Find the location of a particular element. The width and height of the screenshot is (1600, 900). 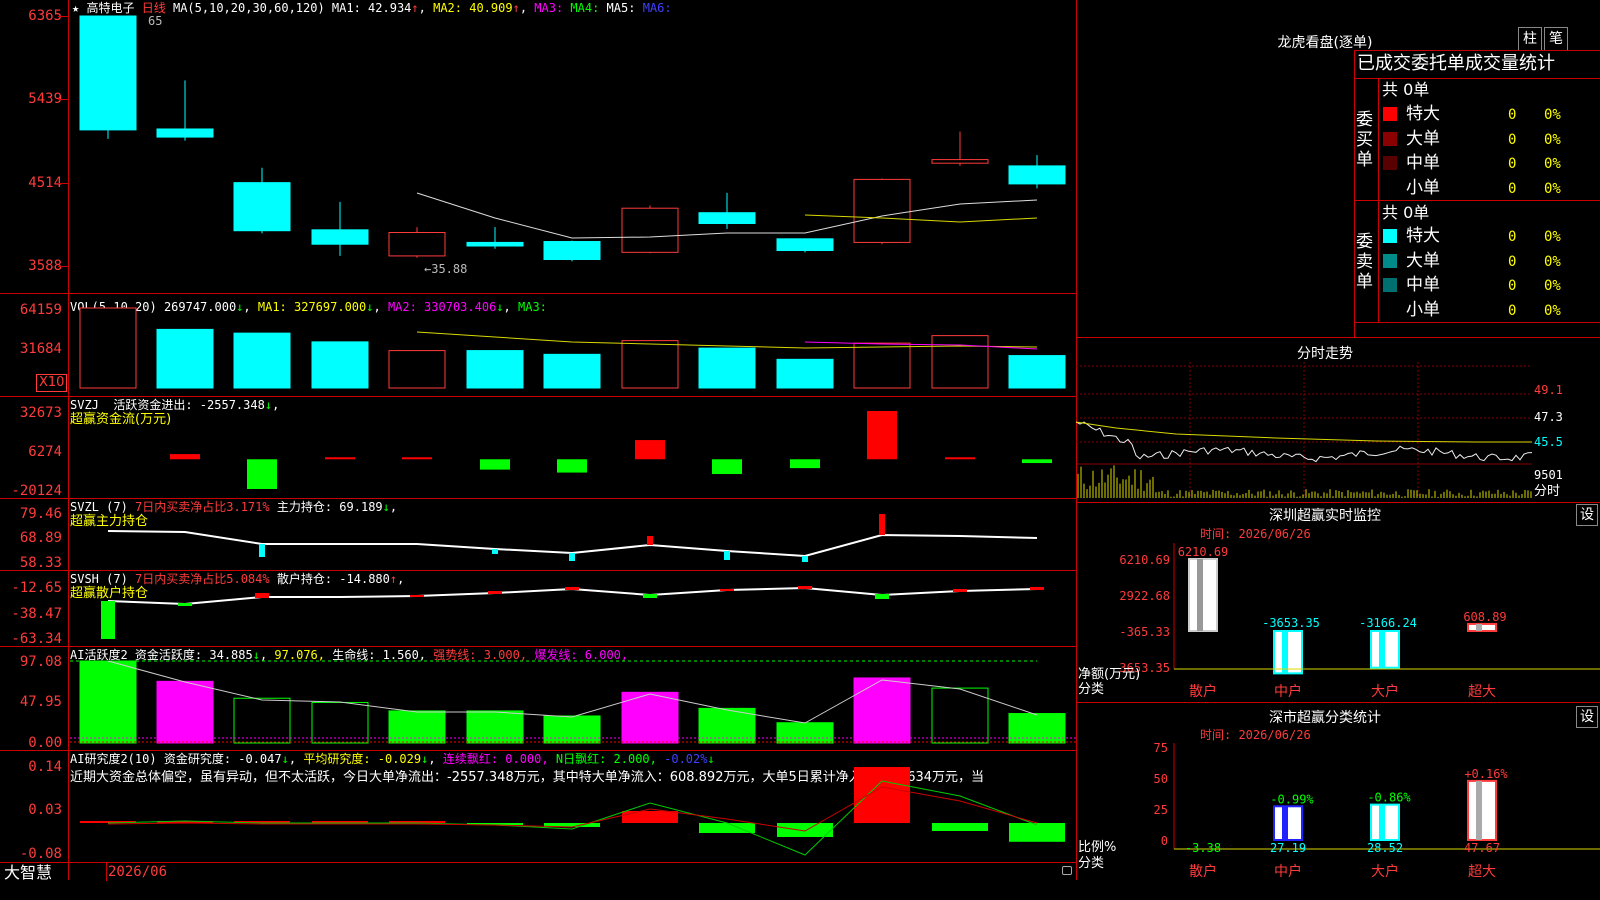

stat-category: 超大 is located at coordinates (1482, 872).